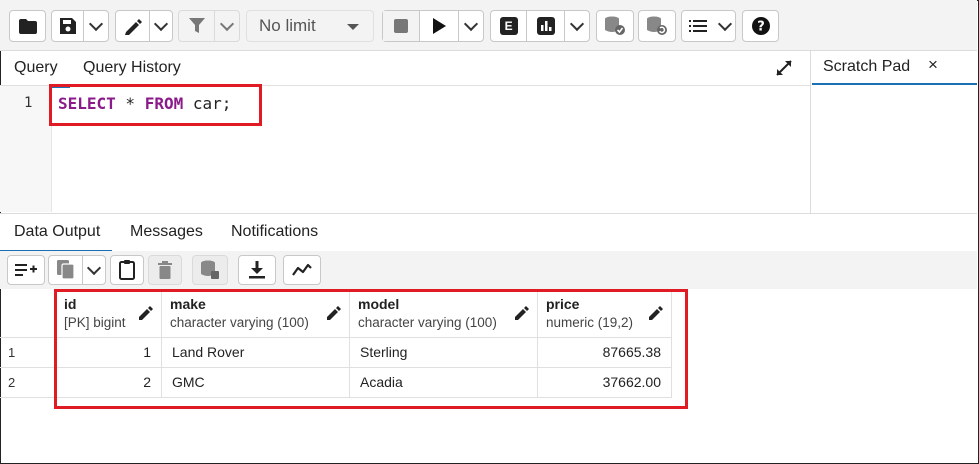  Describe the element at coordinates (12, 352) in the screenshot. I see `row-number: 1` at that location.